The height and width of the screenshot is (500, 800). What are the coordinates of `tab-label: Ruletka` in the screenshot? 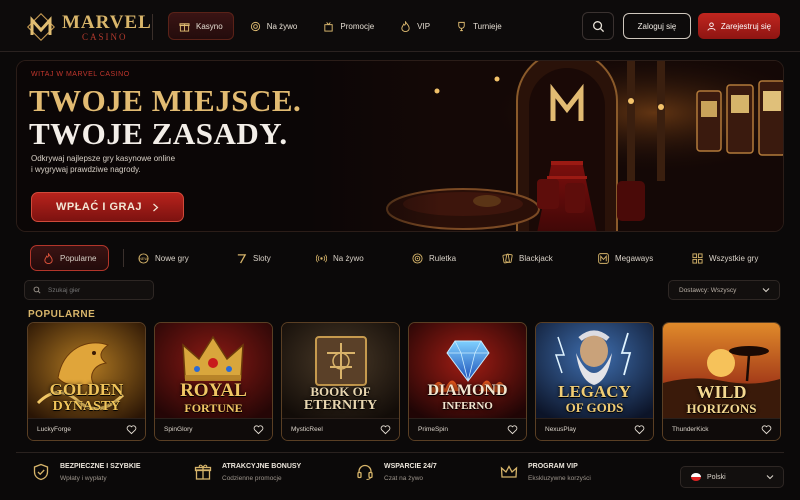 It's located at (443, 258).